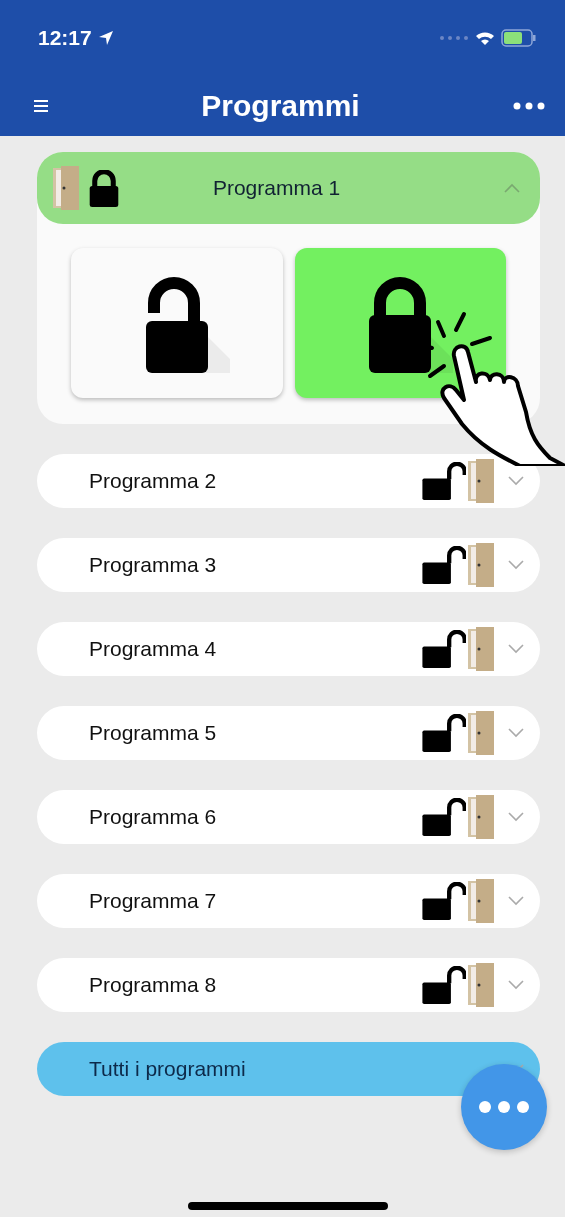 Image resolution: width=565 pixels, height=1217 pixels. What do you see at coordinates (288, 817) in the screenshot?
I see `program-row: Programma 6` at bounding box center [288, 817].